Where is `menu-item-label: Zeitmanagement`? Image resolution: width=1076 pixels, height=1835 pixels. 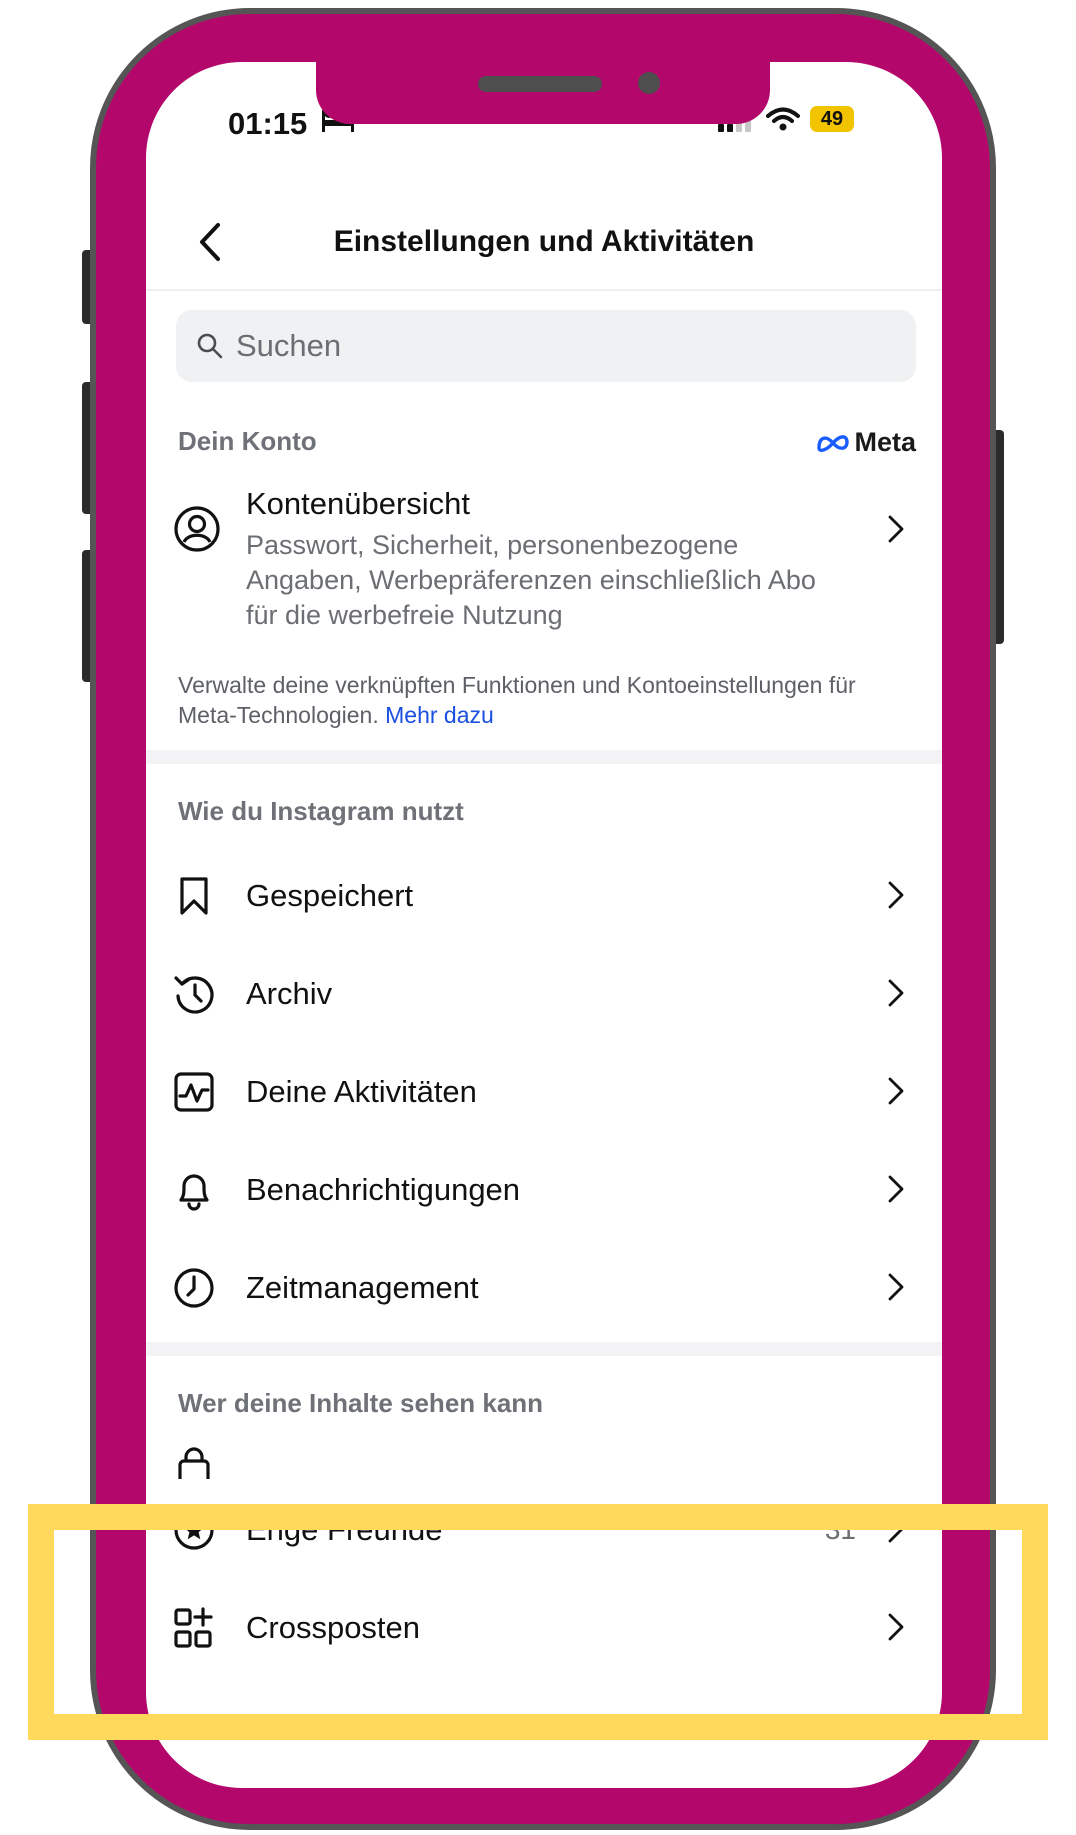
menu-item-label: Zeitmanagement is located at coordinates (362, 1287).